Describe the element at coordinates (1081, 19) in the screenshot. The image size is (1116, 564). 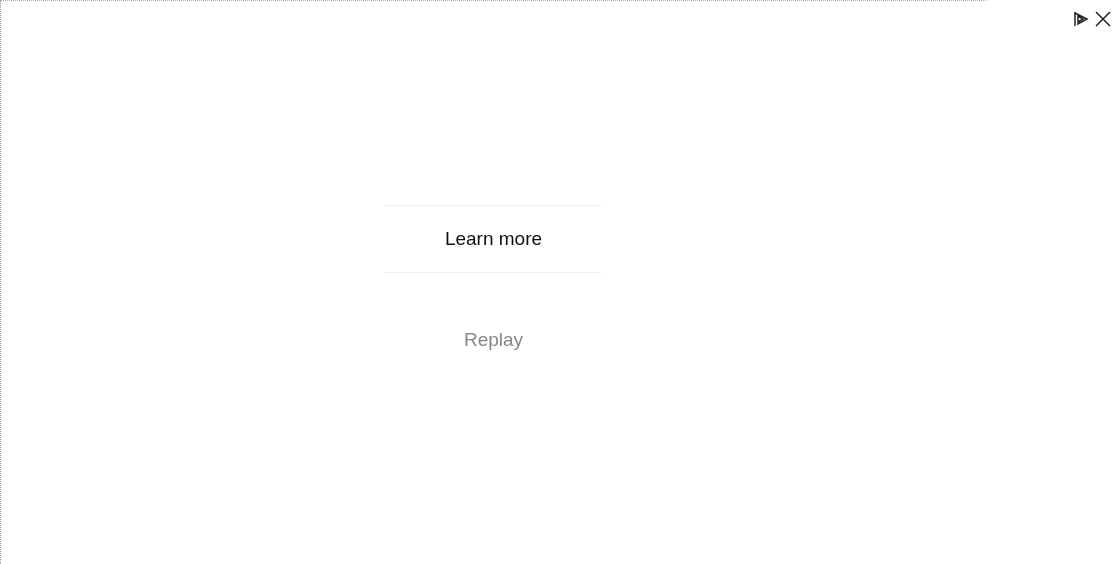
I see `ad-choices-icon` at that location.